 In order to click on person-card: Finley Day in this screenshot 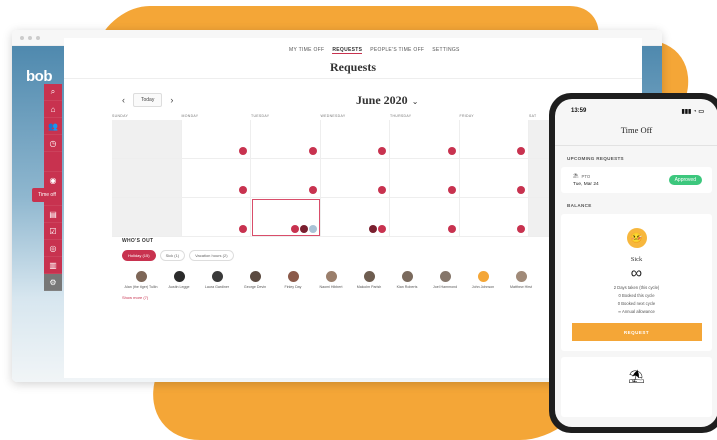, I will do `click(293, 280)`.